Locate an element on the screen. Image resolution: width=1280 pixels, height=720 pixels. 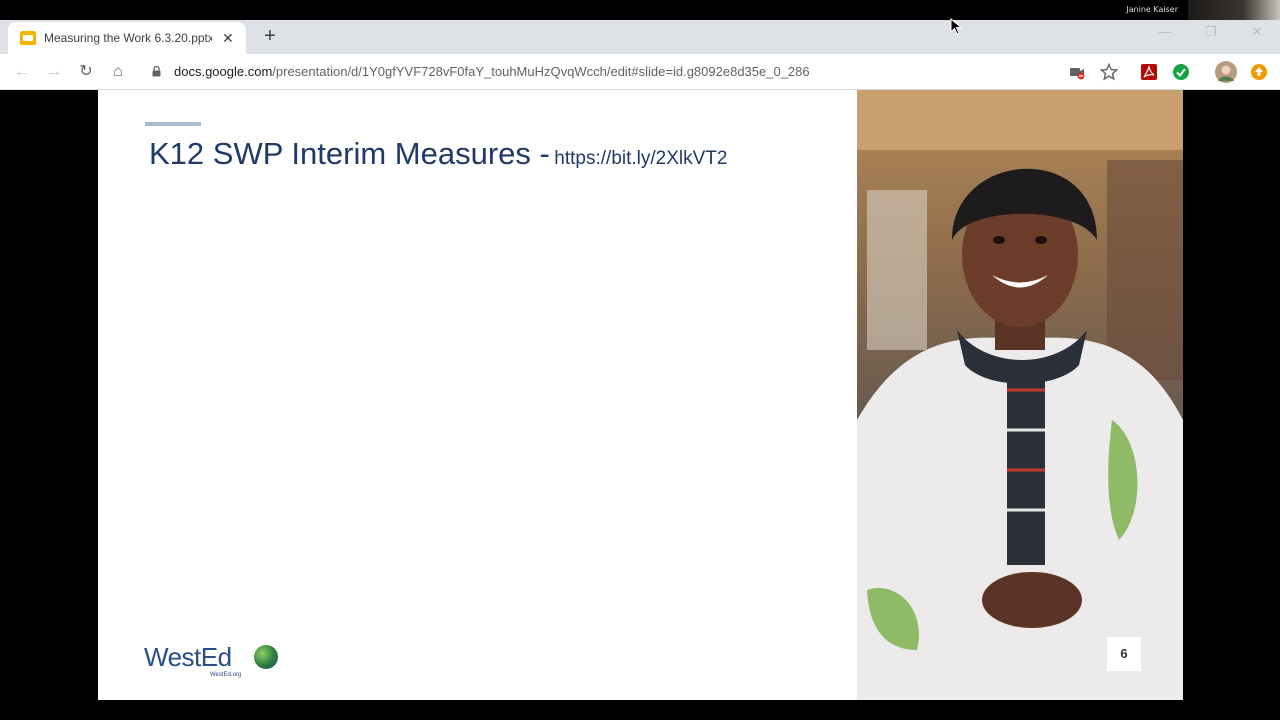
participant-name: Janine Kaiser is located at coordinates (1152, 9).